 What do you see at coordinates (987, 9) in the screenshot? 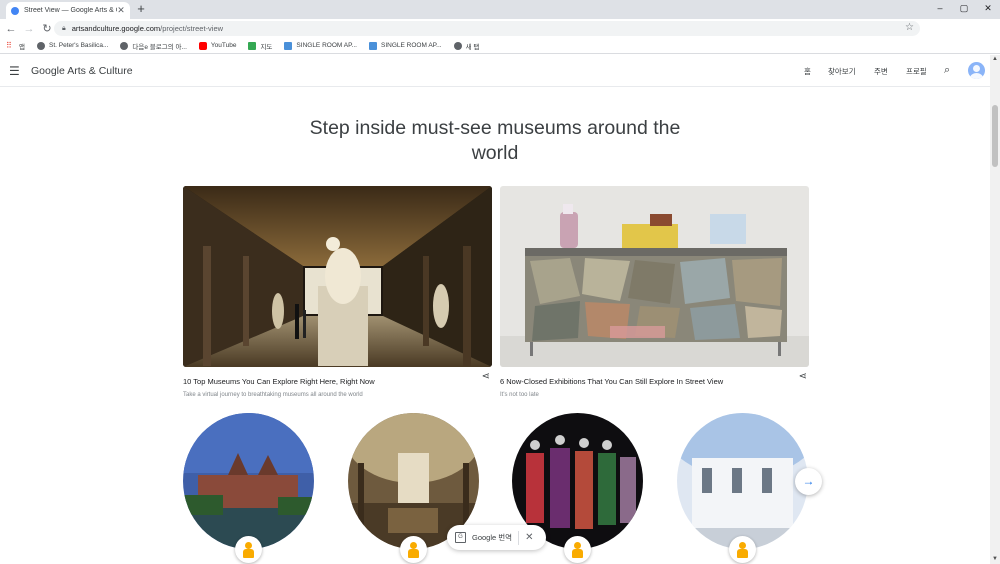
I see `window-close-button: ✕` at bounding box center [987, 9].